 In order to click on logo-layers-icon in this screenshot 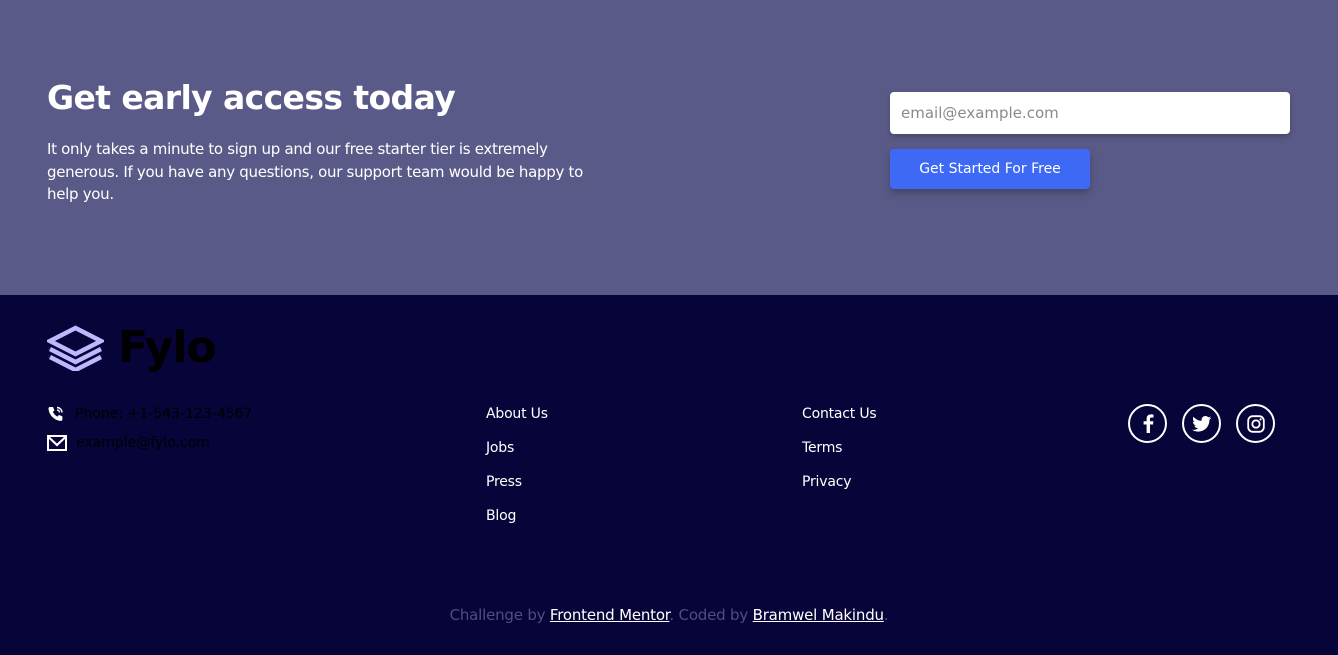, I will do `click(75, 348)`.